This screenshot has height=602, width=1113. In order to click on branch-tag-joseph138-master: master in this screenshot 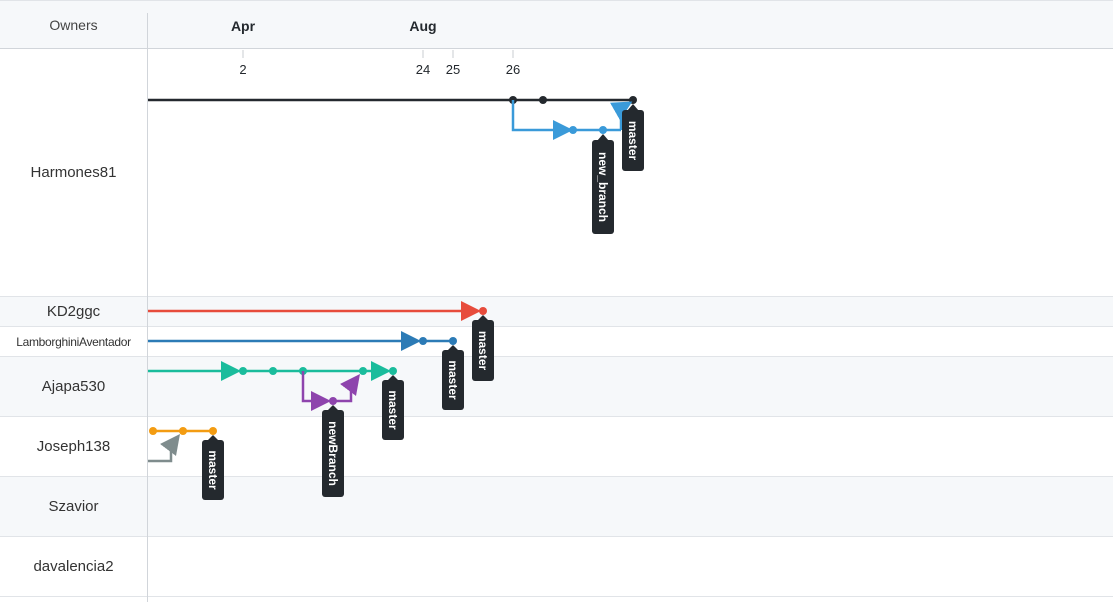, I will do `click(213, 467)`.